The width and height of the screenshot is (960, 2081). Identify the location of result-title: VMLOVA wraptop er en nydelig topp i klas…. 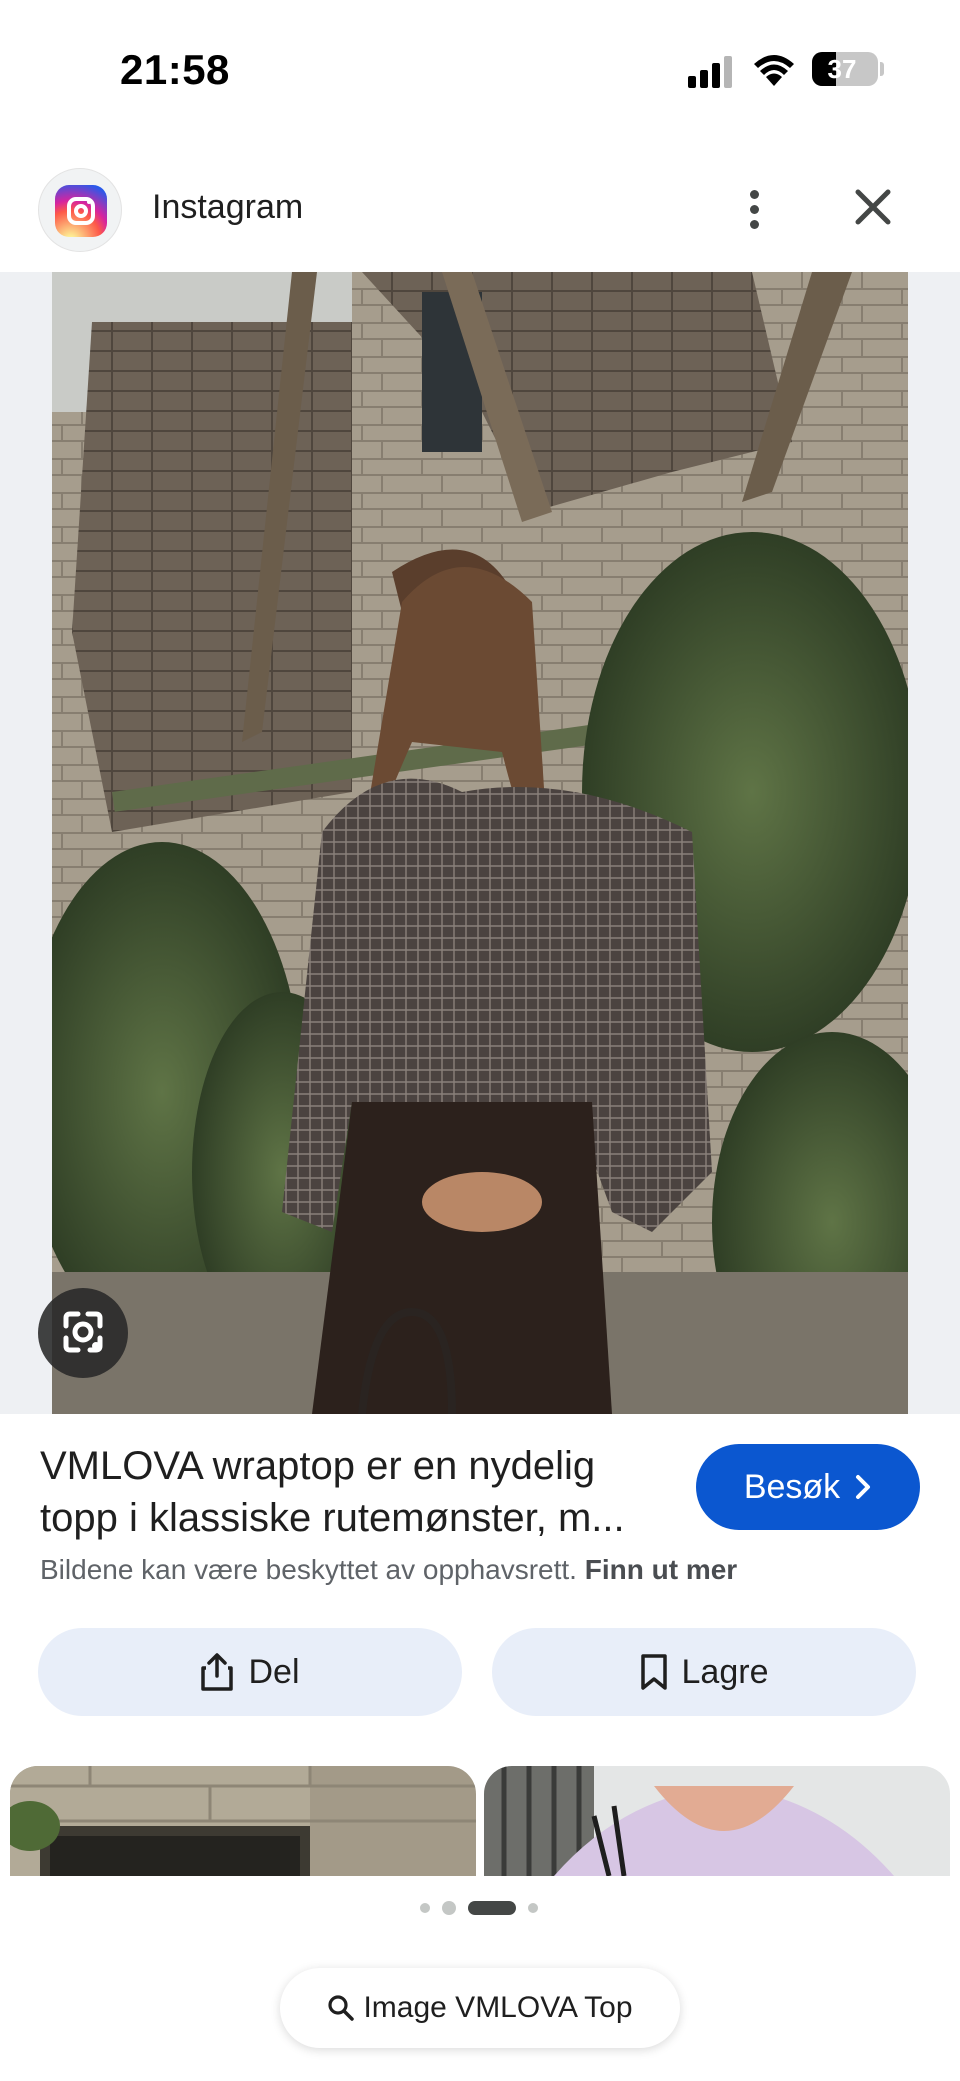
(350, 1492).